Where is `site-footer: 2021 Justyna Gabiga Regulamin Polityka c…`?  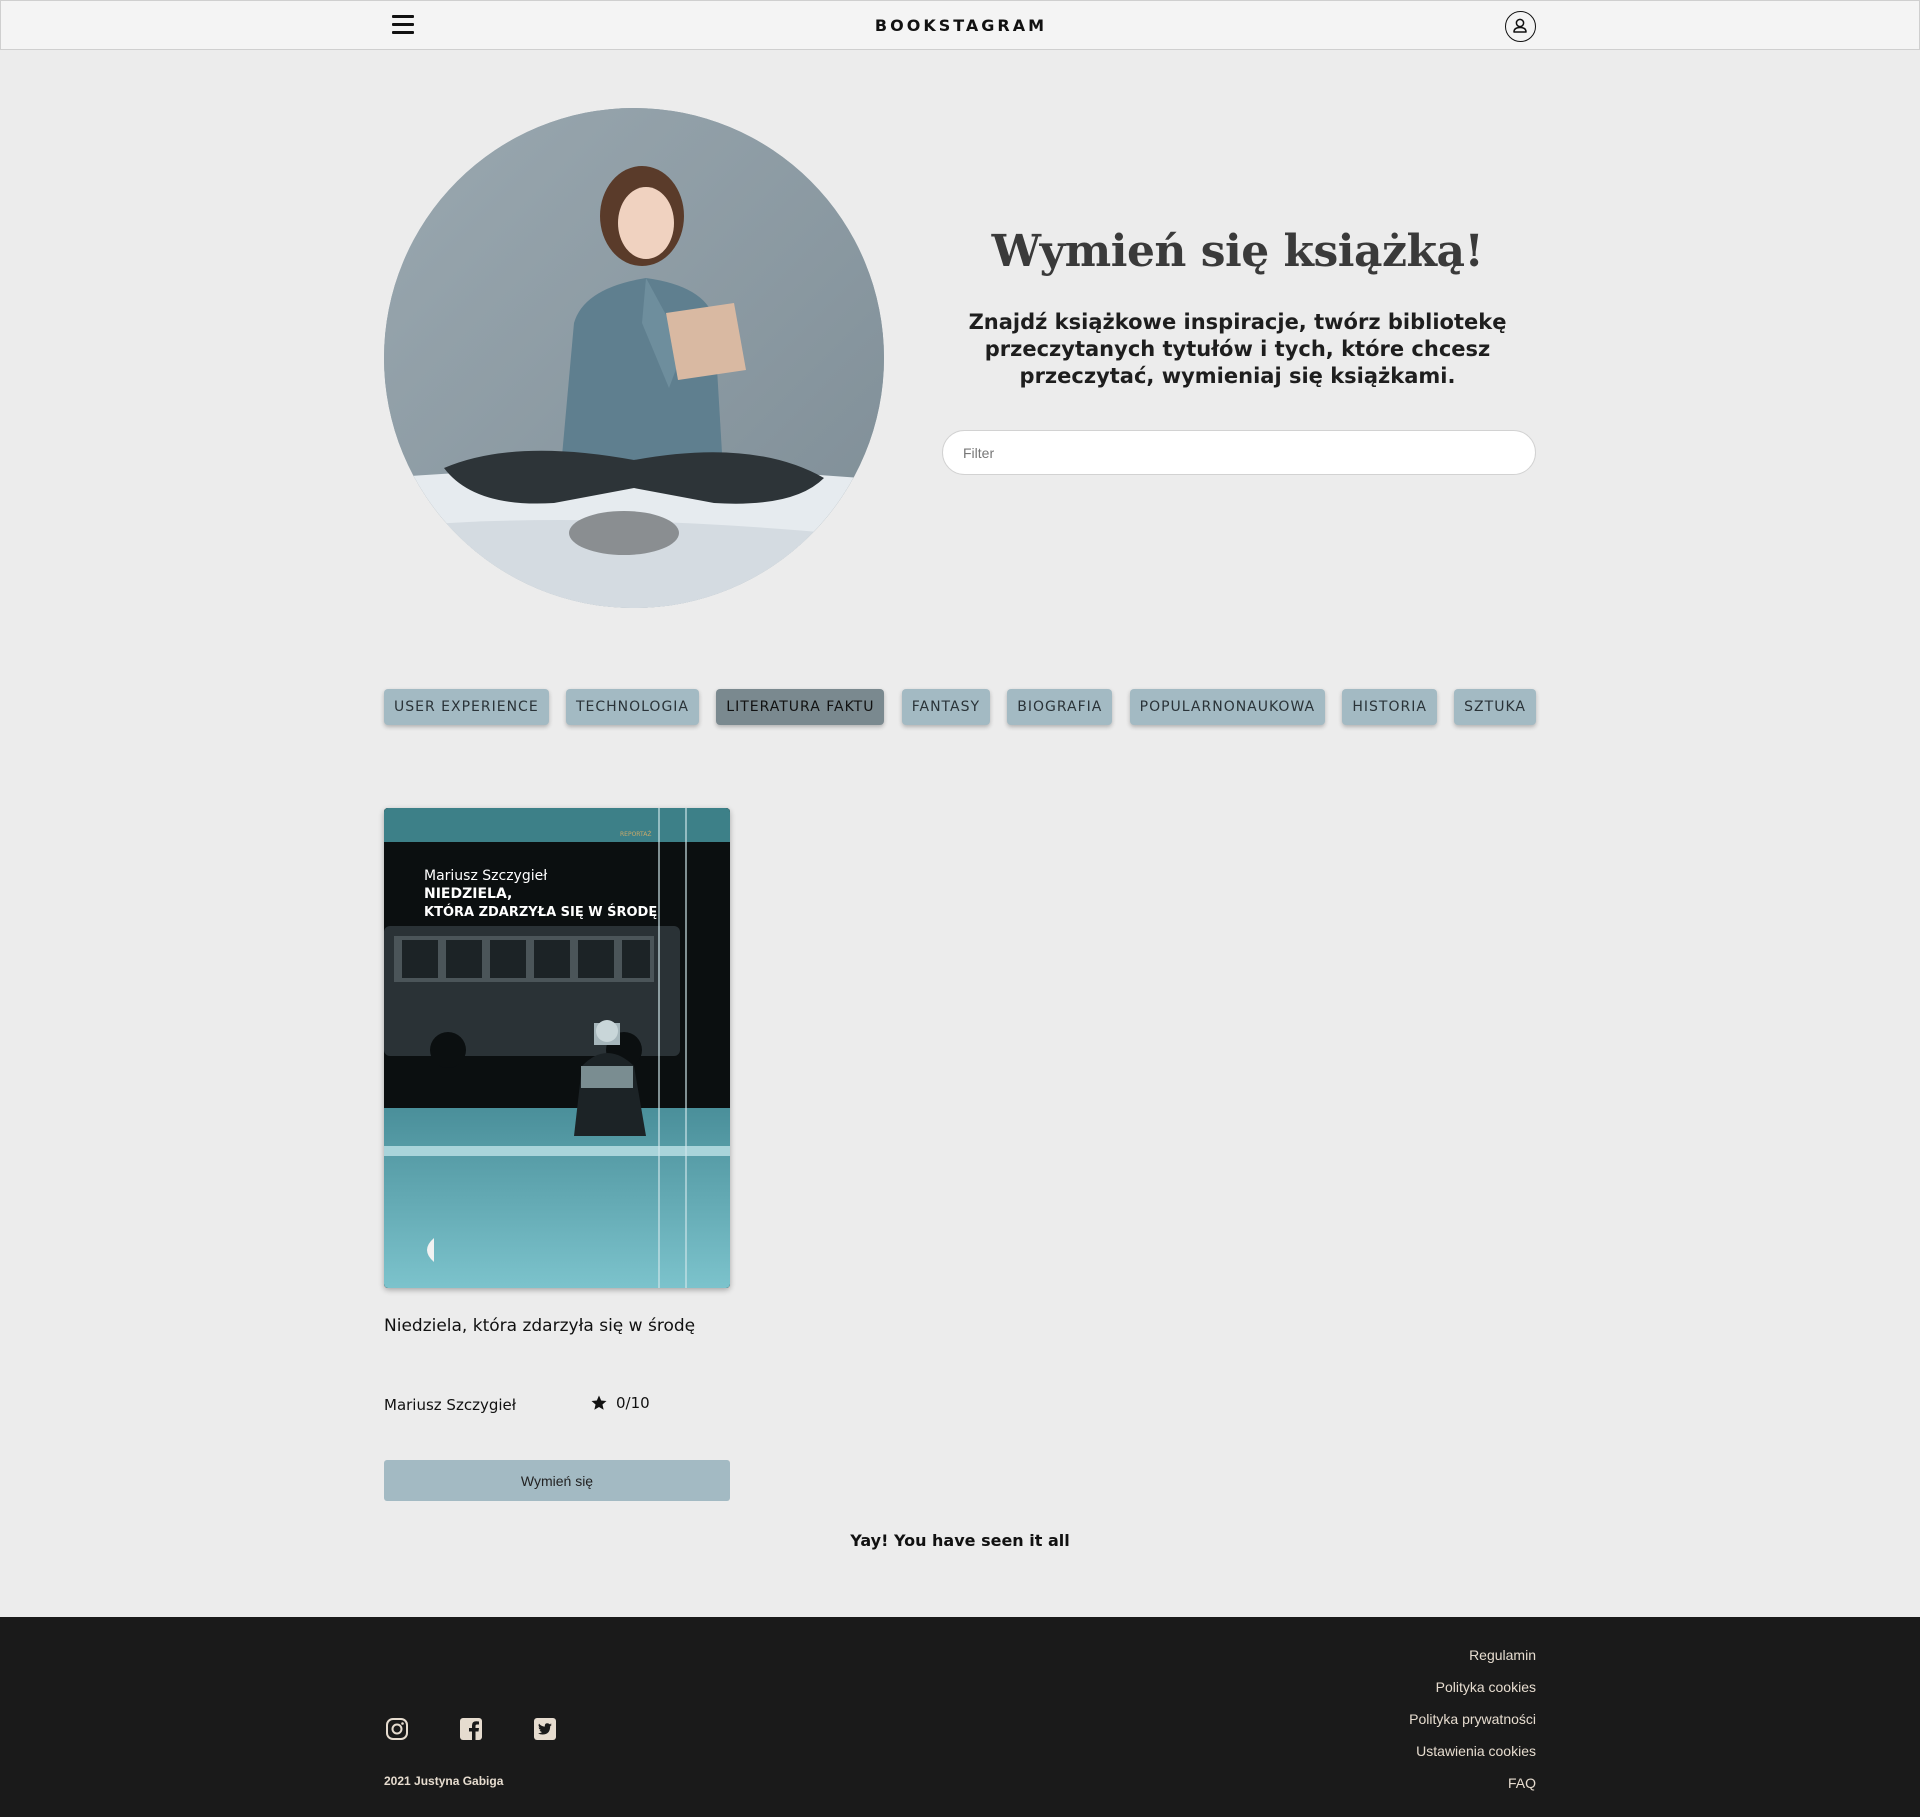 site-footer: 2021 Justyna Gabiga Regulamin Polityka c… is located at coordinates (960, 1717).